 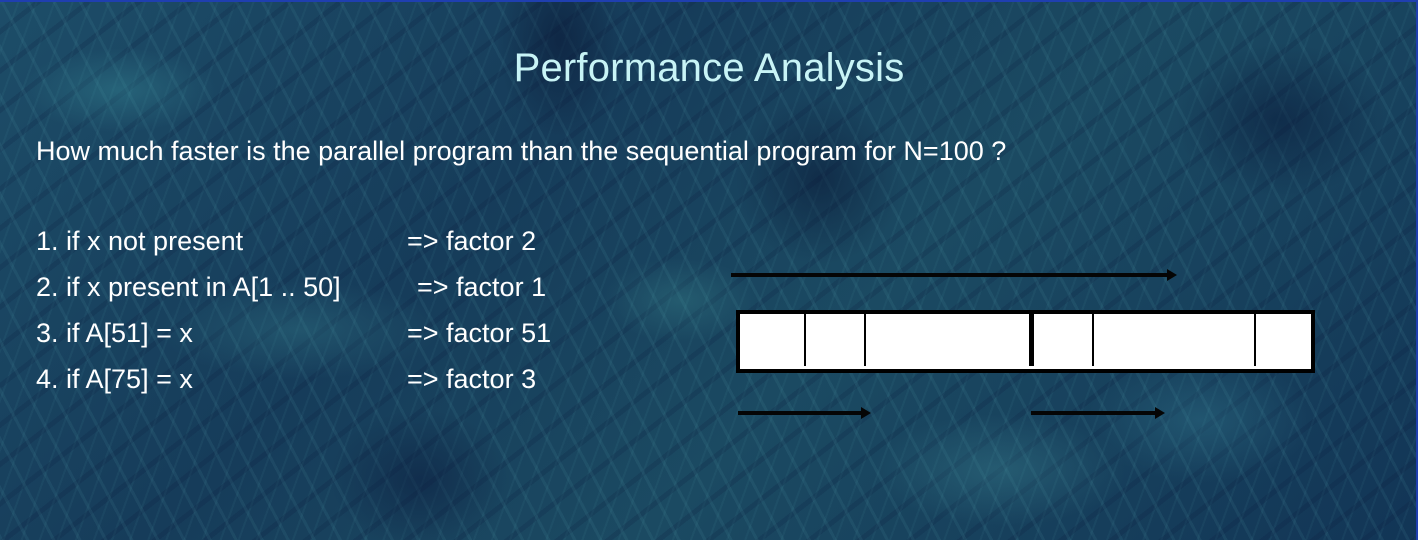 I want to click on parallel-scan-arrow-second-half, so click(x=1098, y=413).